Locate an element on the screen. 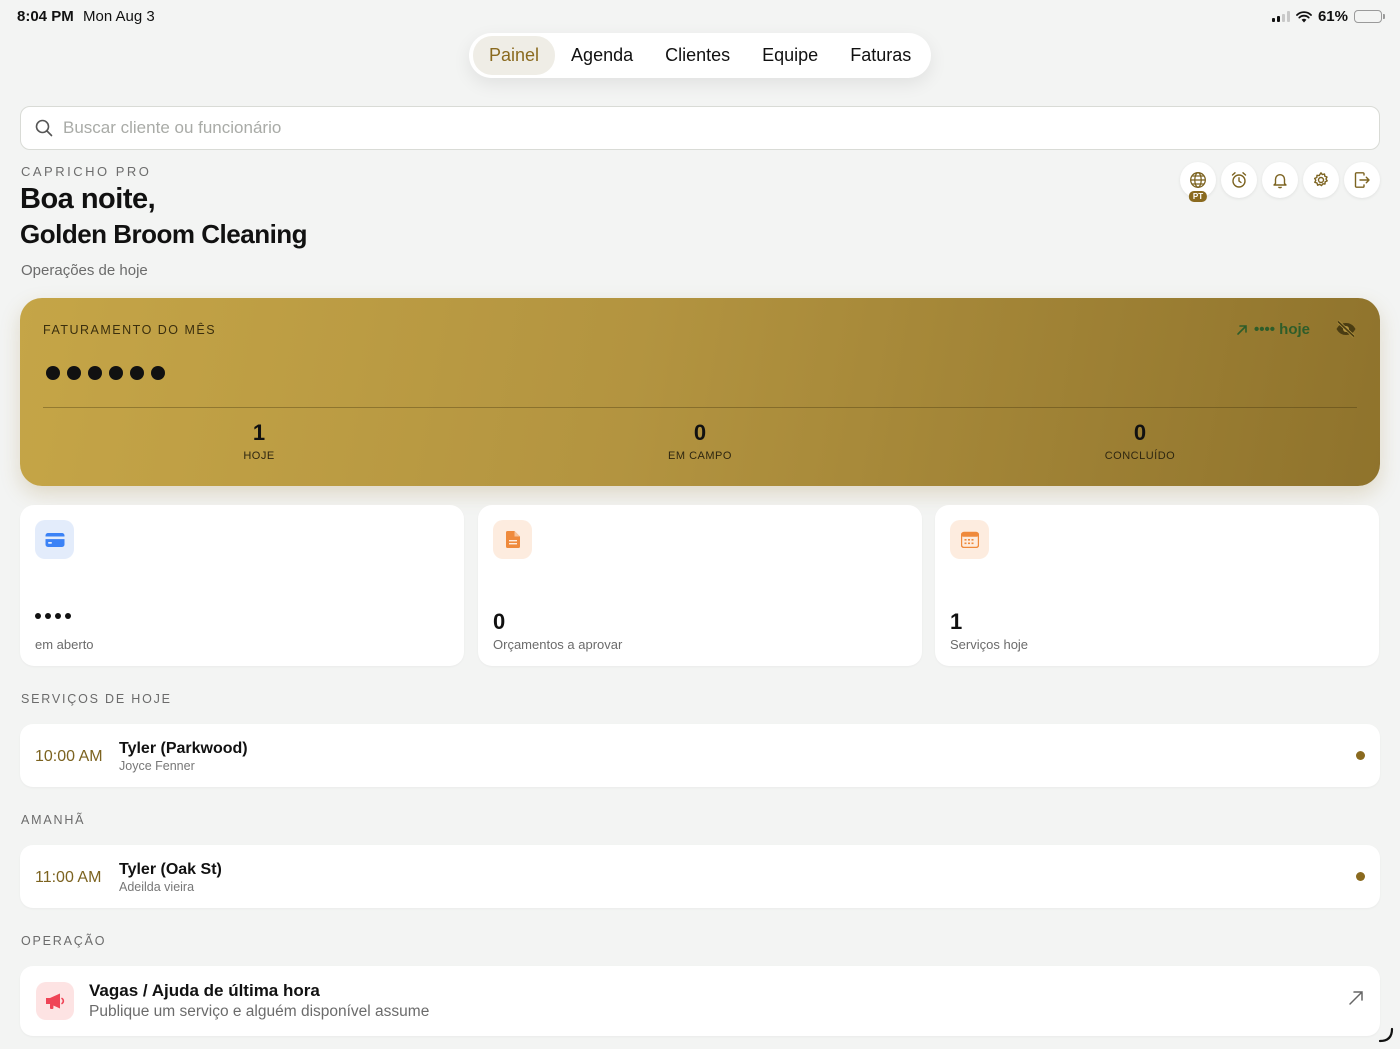  tab-equipe: Equipe is located at coordinates (790, 55).